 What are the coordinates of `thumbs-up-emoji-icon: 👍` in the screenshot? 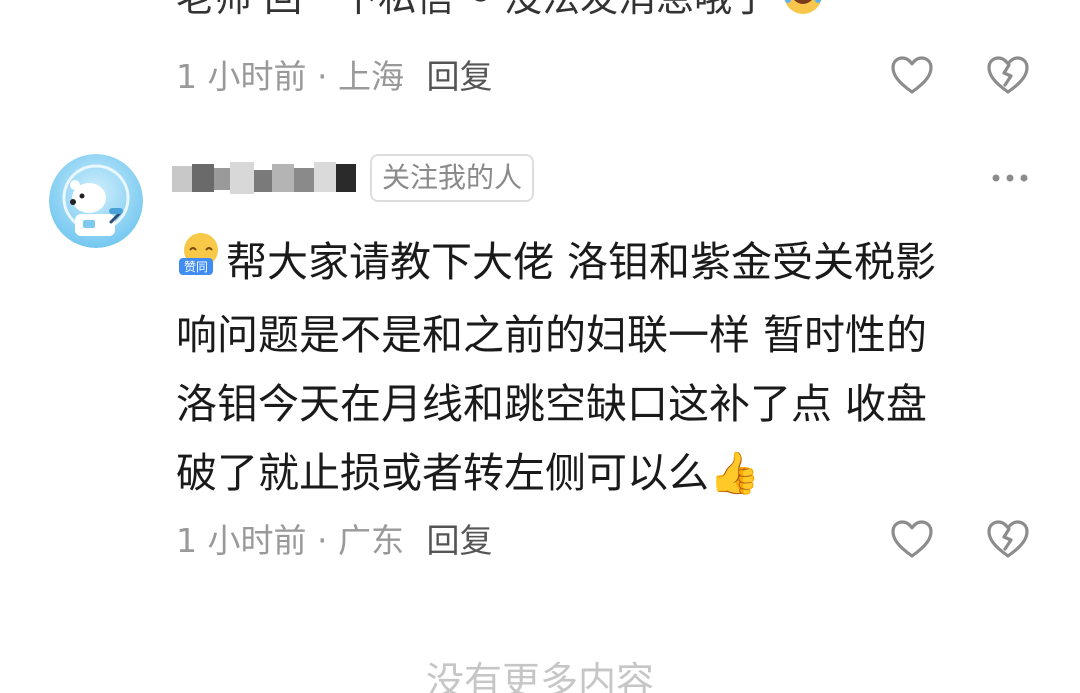 It's located at (735, 472).